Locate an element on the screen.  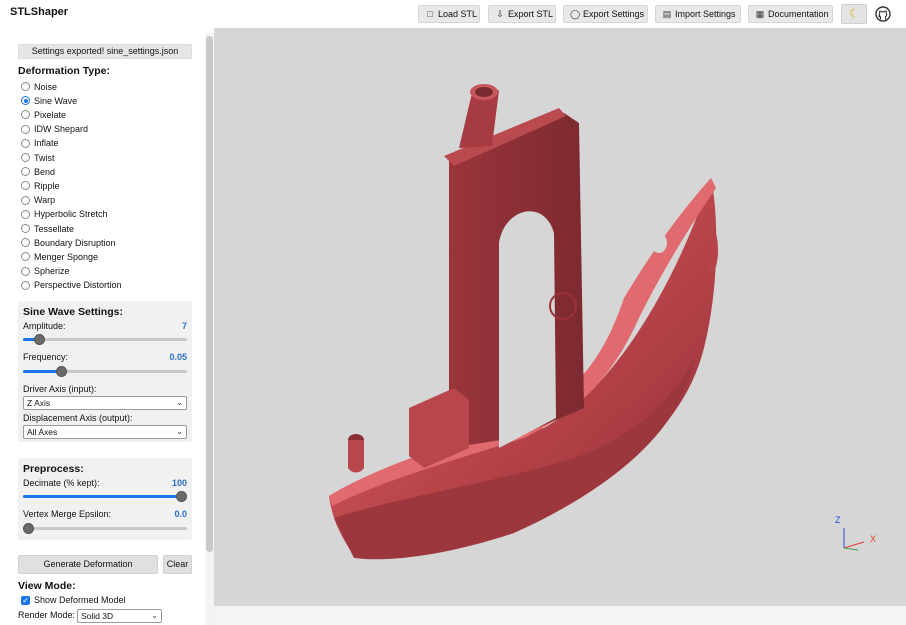
z-axis-label: Z is located at coordinates (838, 520).